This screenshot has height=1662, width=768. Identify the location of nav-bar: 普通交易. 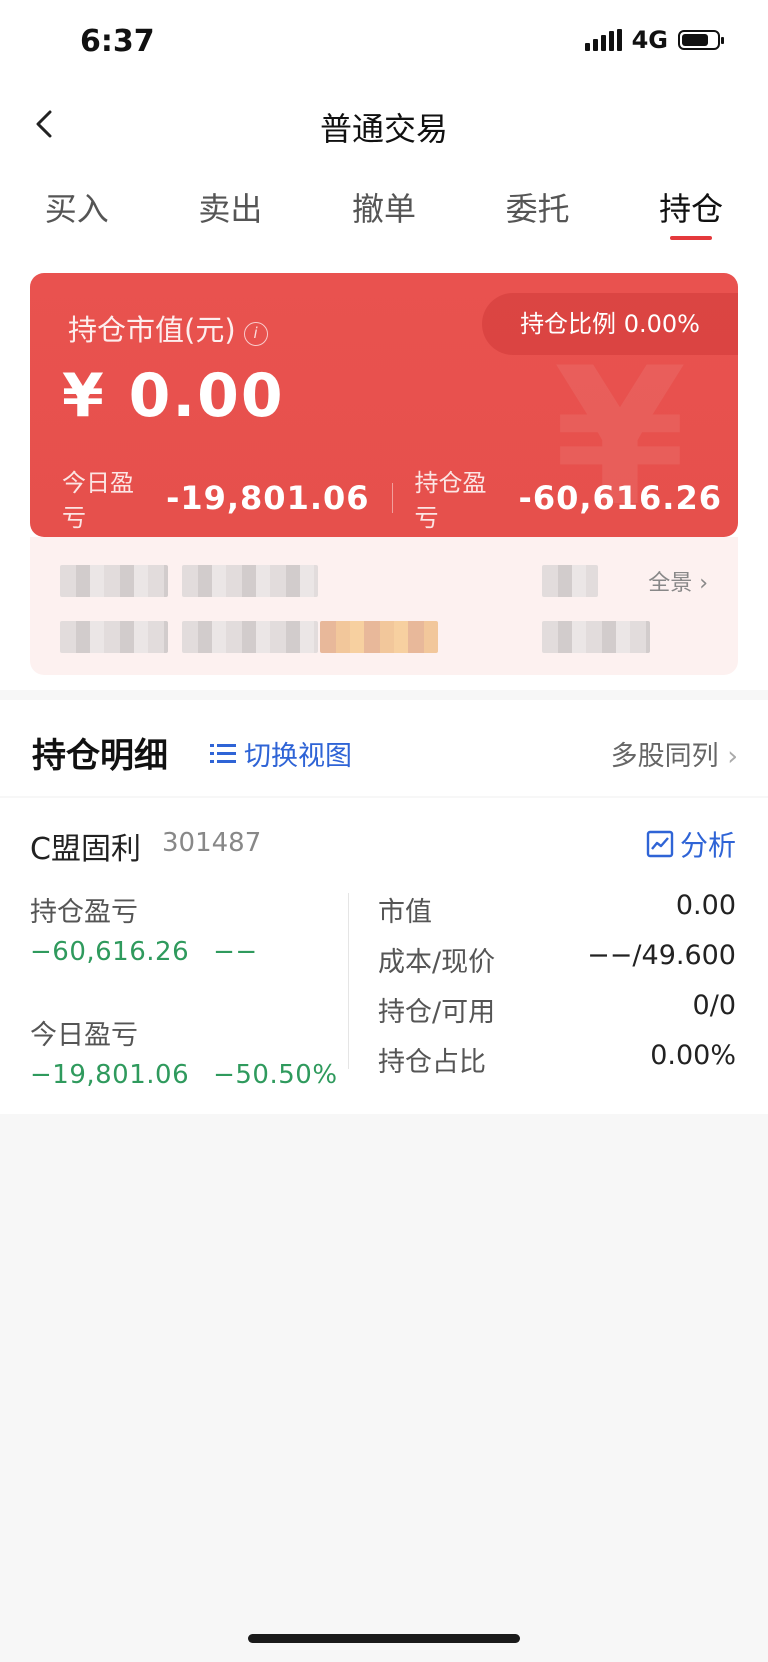
(384, 124).